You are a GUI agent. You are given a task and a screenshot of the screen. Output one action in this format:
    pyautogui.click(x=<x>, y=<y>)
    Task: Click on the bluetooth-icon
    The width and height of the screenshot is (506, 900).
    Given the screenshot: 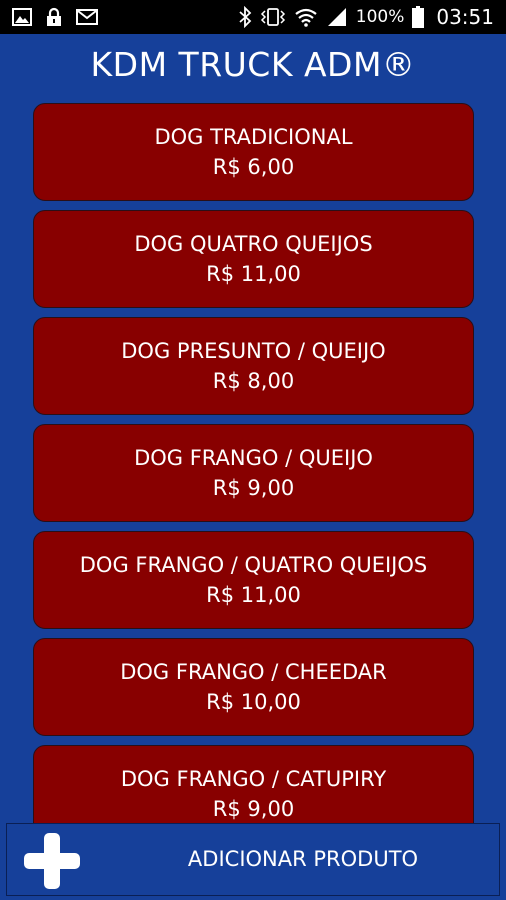 What is the action you would take?
    pyautogui.click(x=245, y=17)
    